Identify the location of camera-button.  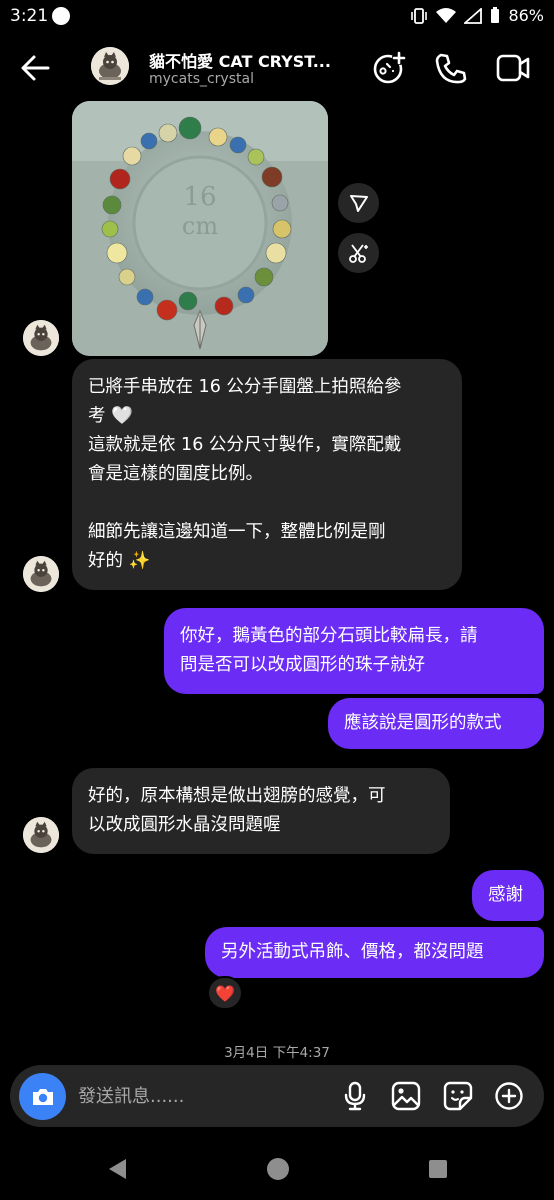
(42, 1096).